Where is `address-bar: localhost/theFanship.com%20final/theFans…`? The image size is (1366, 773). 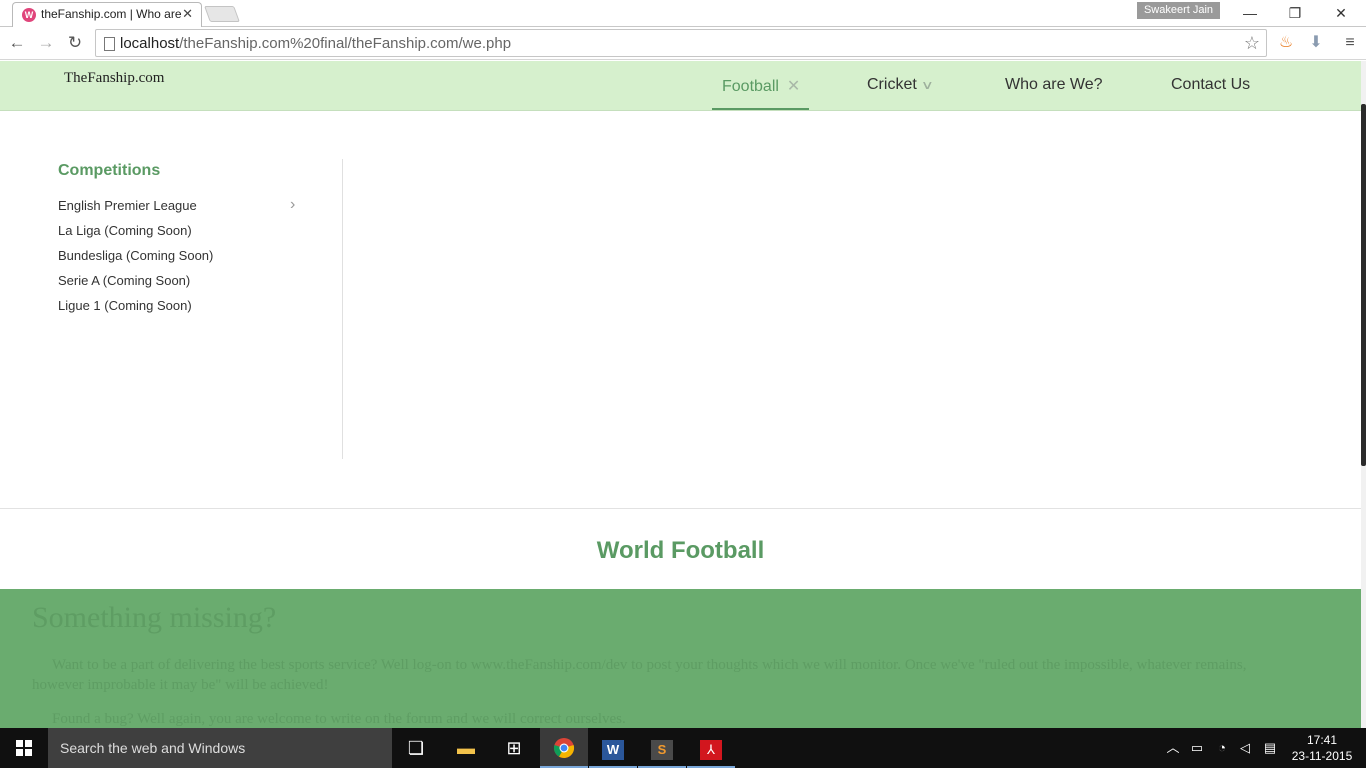
address-bar: localhost/theFanship.com%20final/theFans… is located at coordinates (681, 43).